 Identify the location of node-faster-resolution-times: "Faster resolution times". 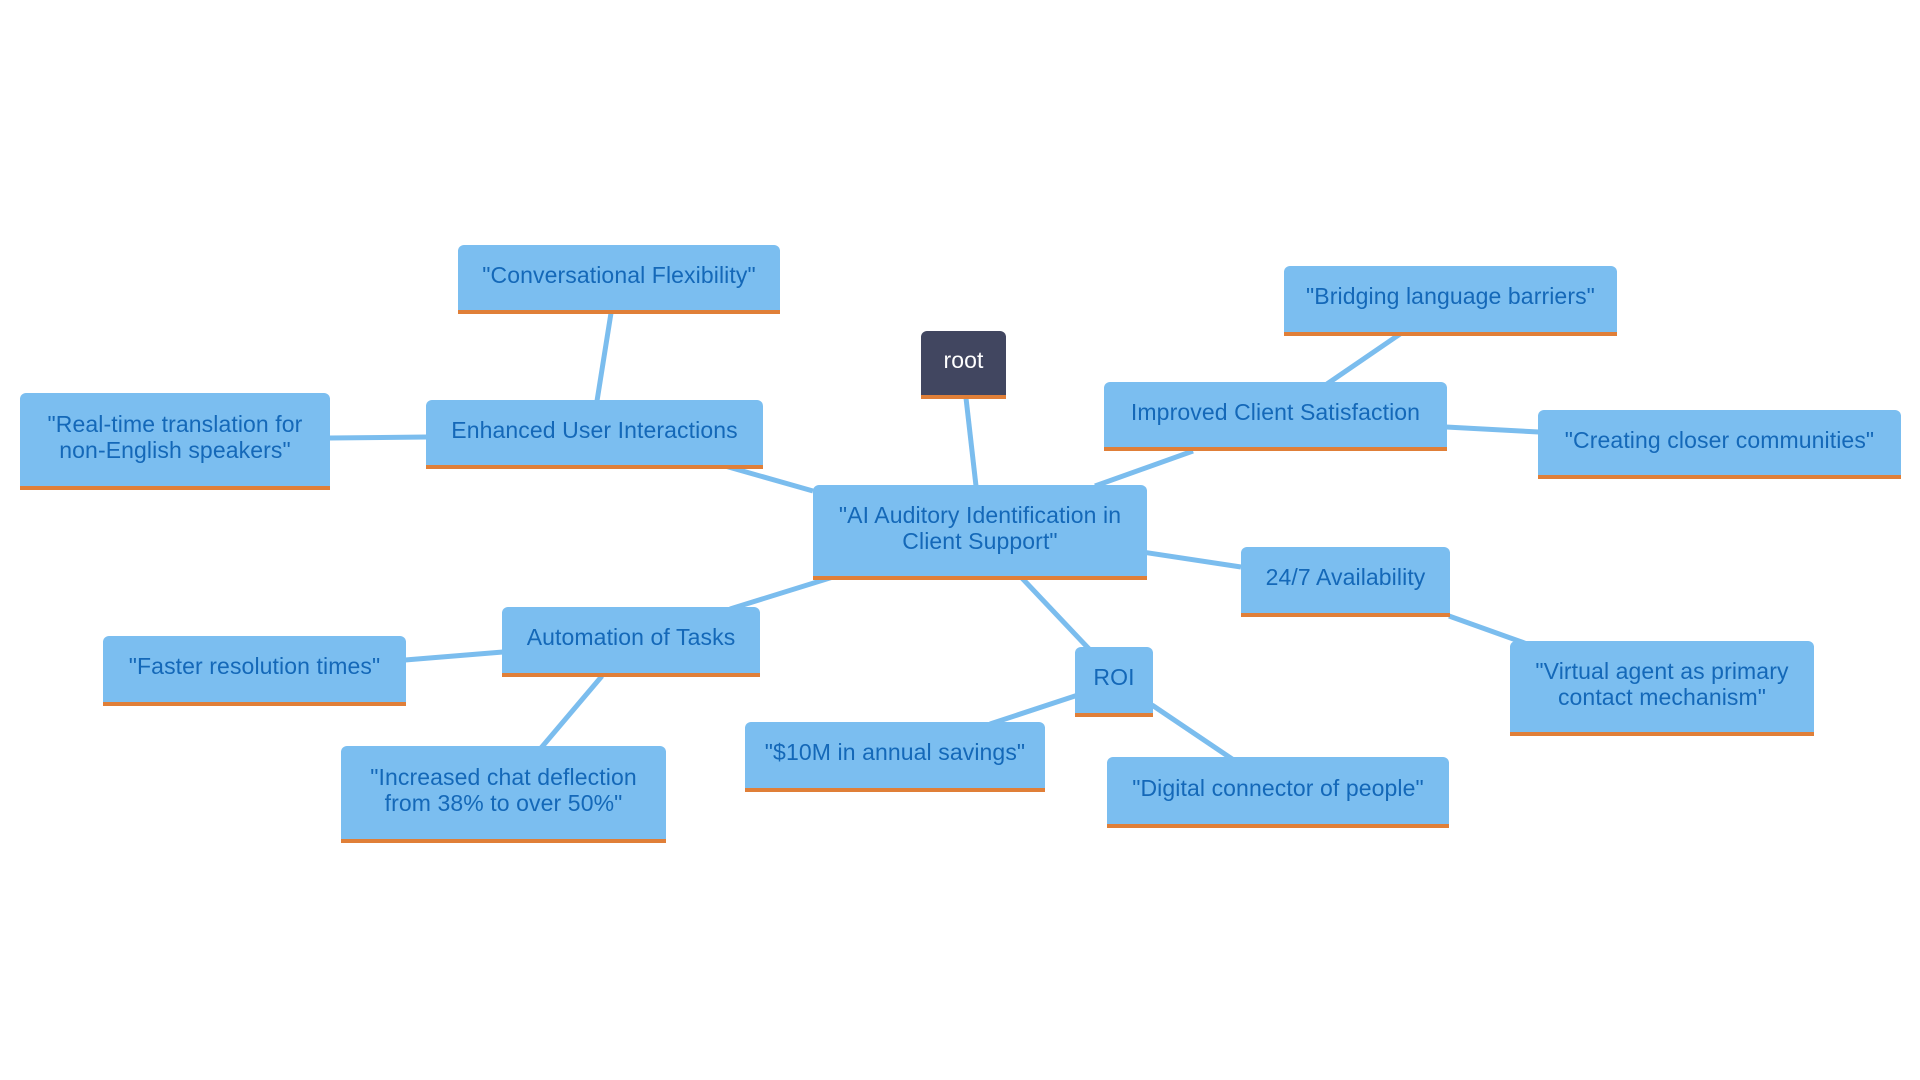
(254, 671).